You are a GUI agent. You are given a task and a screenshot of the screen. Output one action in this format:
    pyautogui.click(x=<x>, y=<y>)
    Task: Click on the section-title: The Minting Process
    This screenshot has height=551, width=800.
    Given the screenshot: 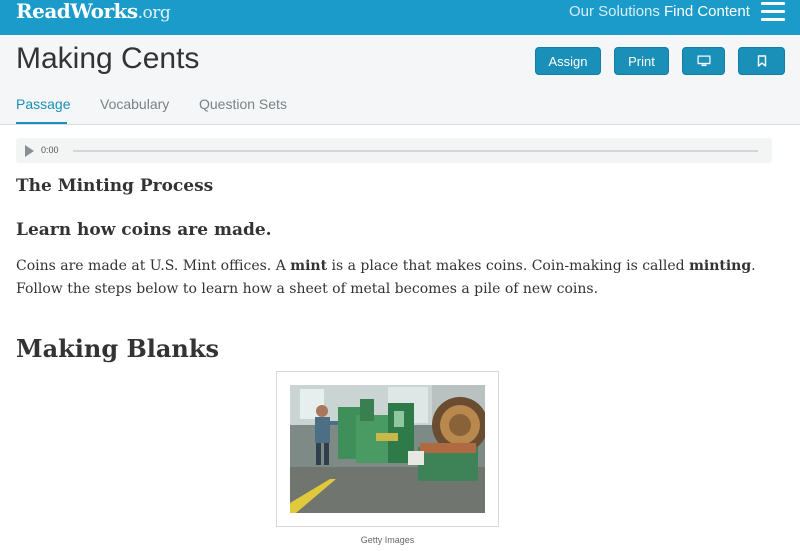 What is the action you would take?
    pyautogui.click(x=115, y=186)
    